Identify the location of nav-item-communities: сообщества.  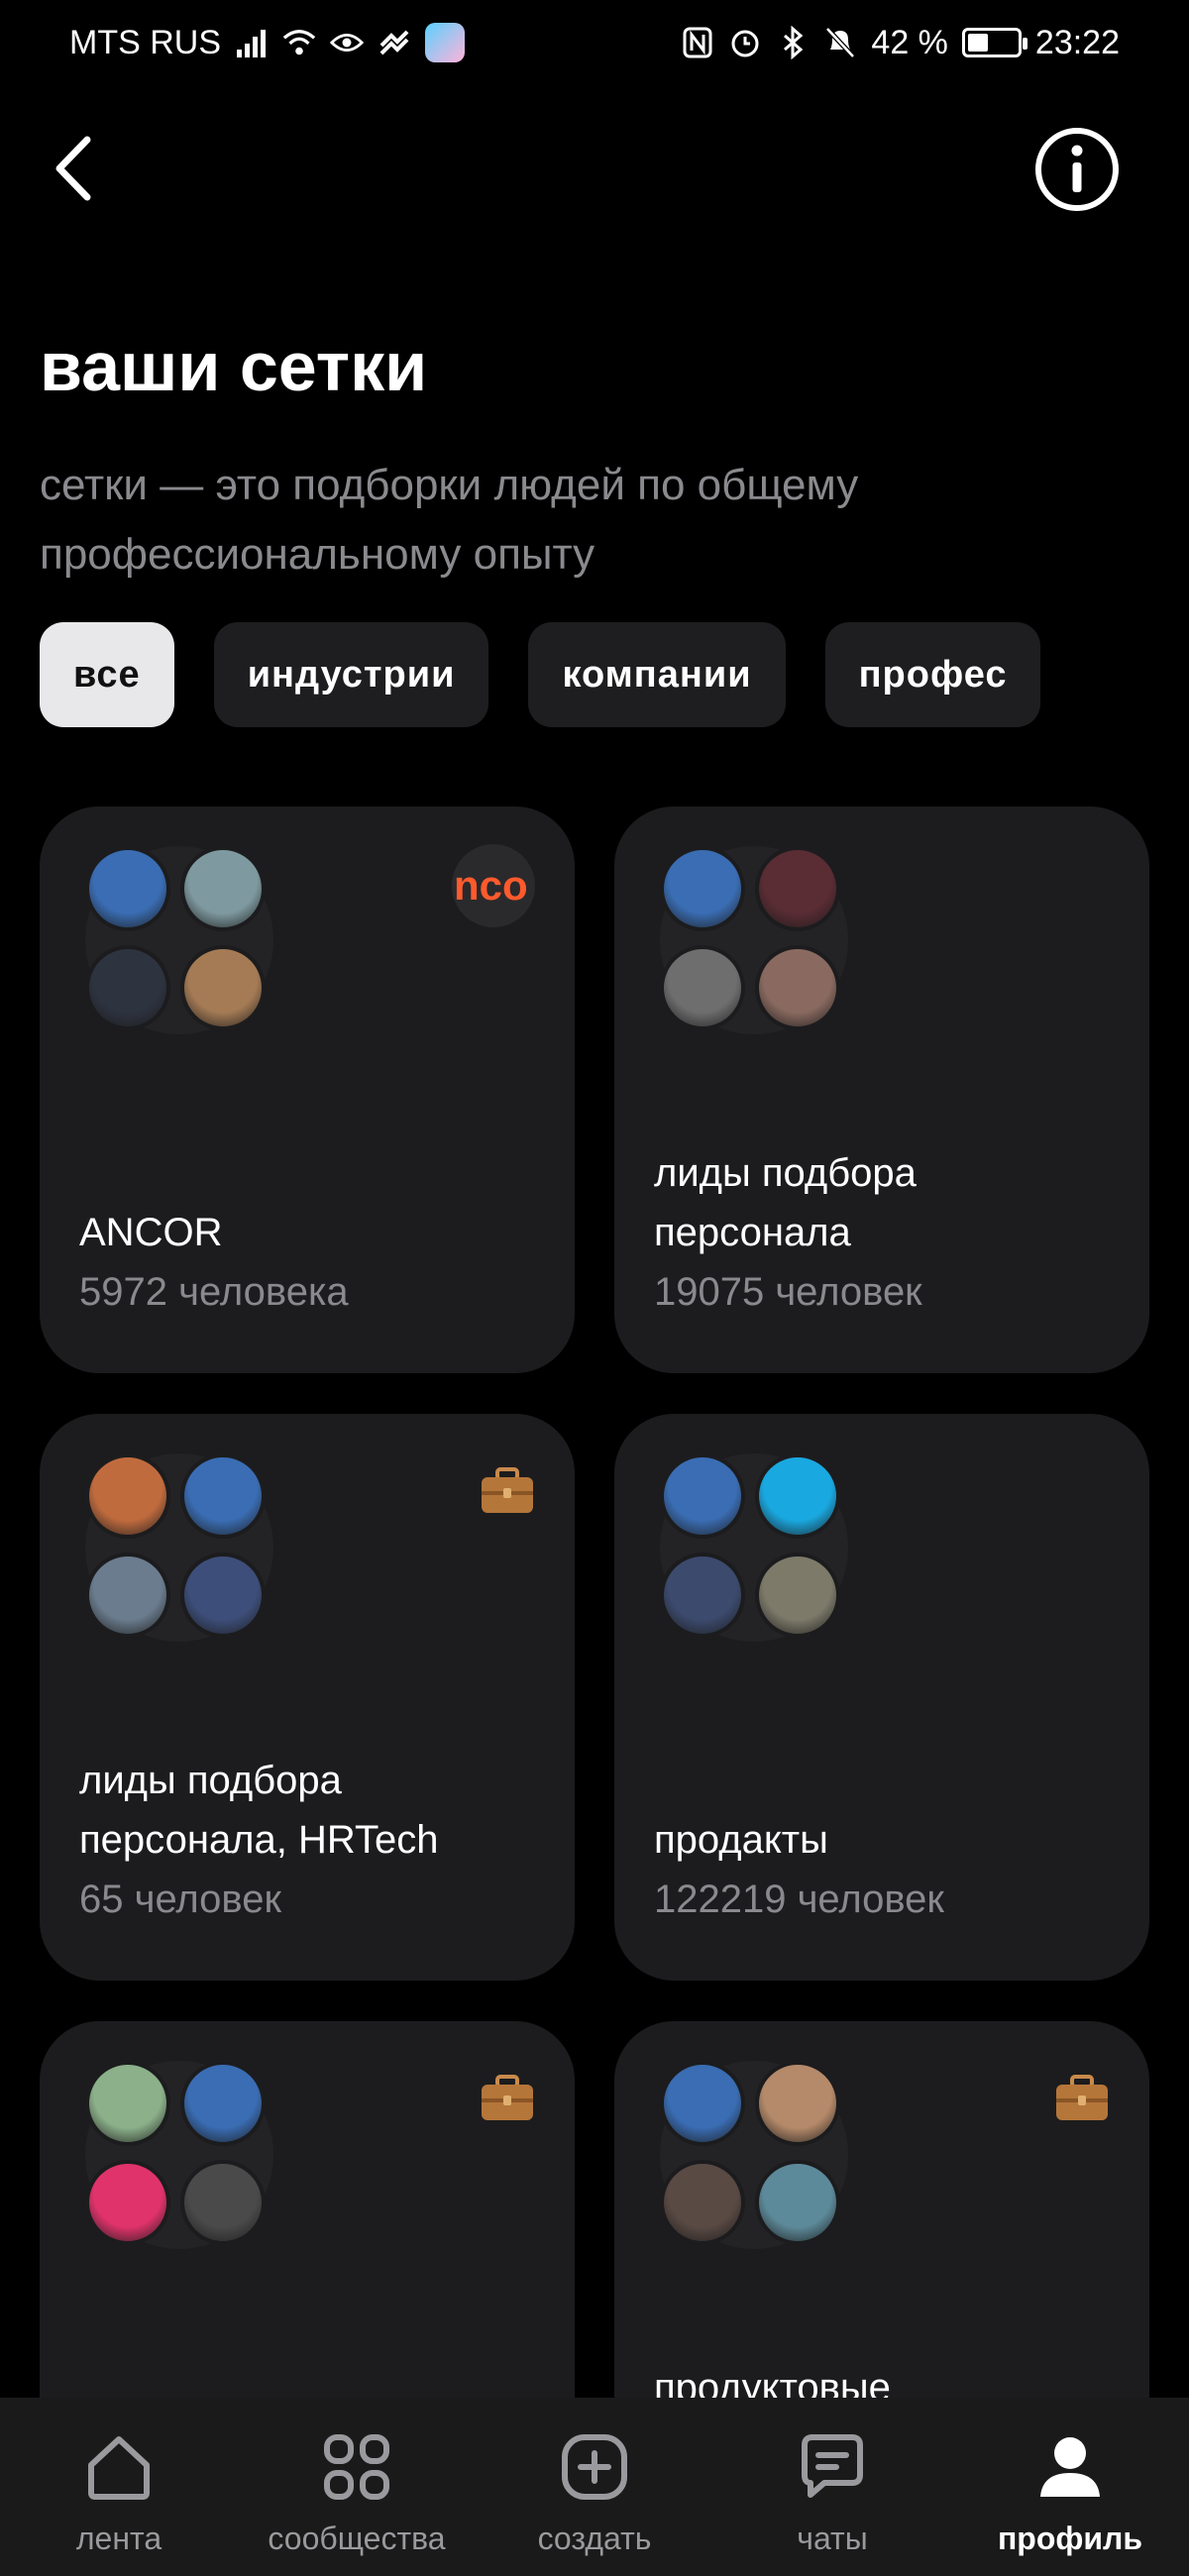
(357, 2492).